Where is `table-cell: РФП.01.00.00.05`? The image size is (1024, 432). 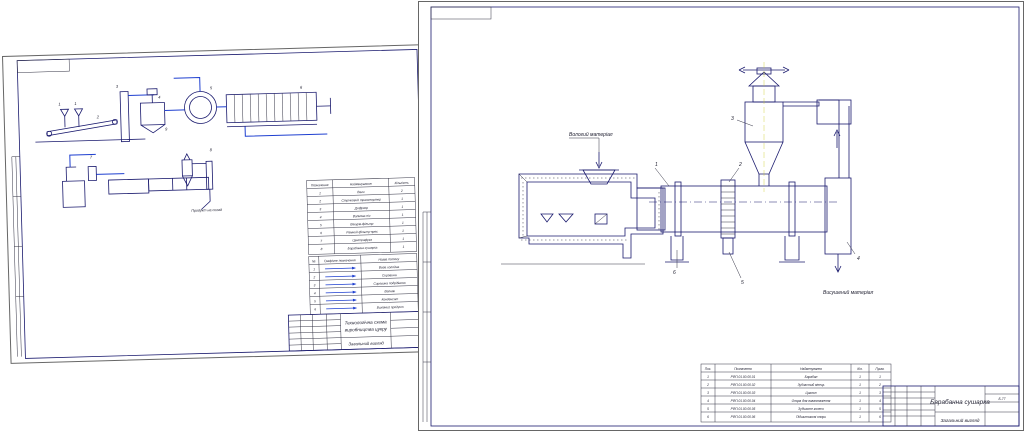
table-cell: РФП.01.00.00.05 is located at coordinates (743, 409).